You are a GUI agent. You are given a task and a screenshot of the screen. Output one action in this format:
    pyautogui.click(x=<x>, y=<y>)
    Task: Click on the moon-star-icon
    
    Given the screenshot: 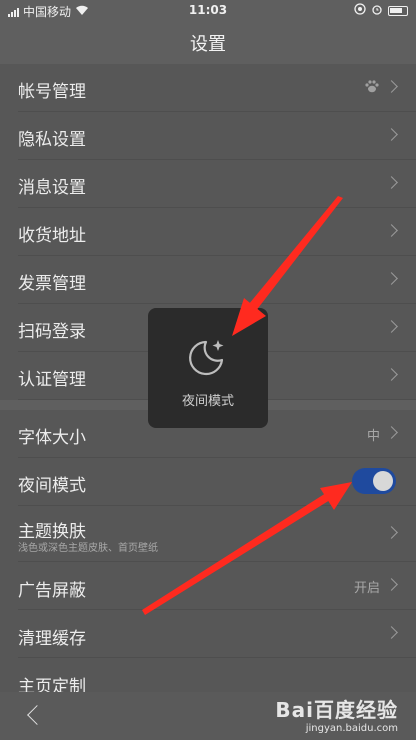 What is the action you would take?
    pyautogui.click(x=208, y=356)
    